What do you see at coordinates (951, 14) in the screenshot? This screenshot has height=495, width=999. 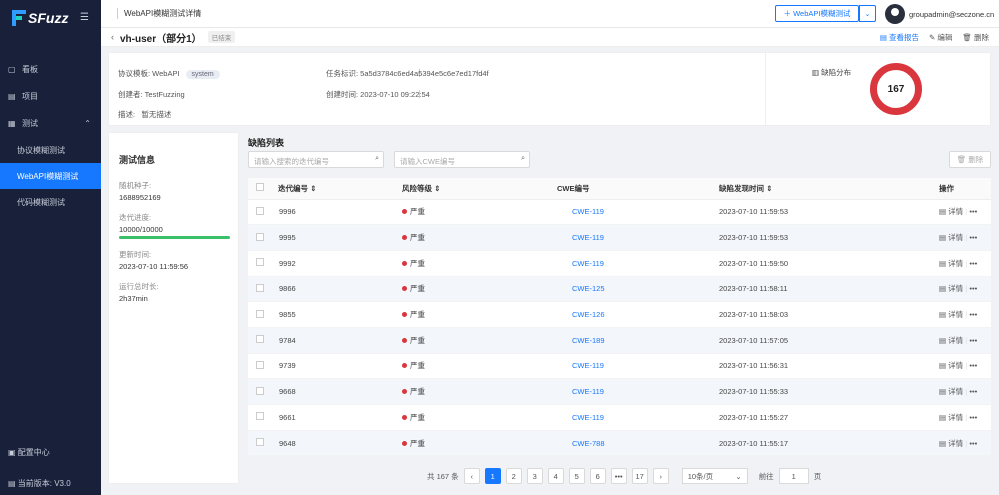 I see `user-email: groupadmin@seczone.cn` at bounding box center [951, 14].